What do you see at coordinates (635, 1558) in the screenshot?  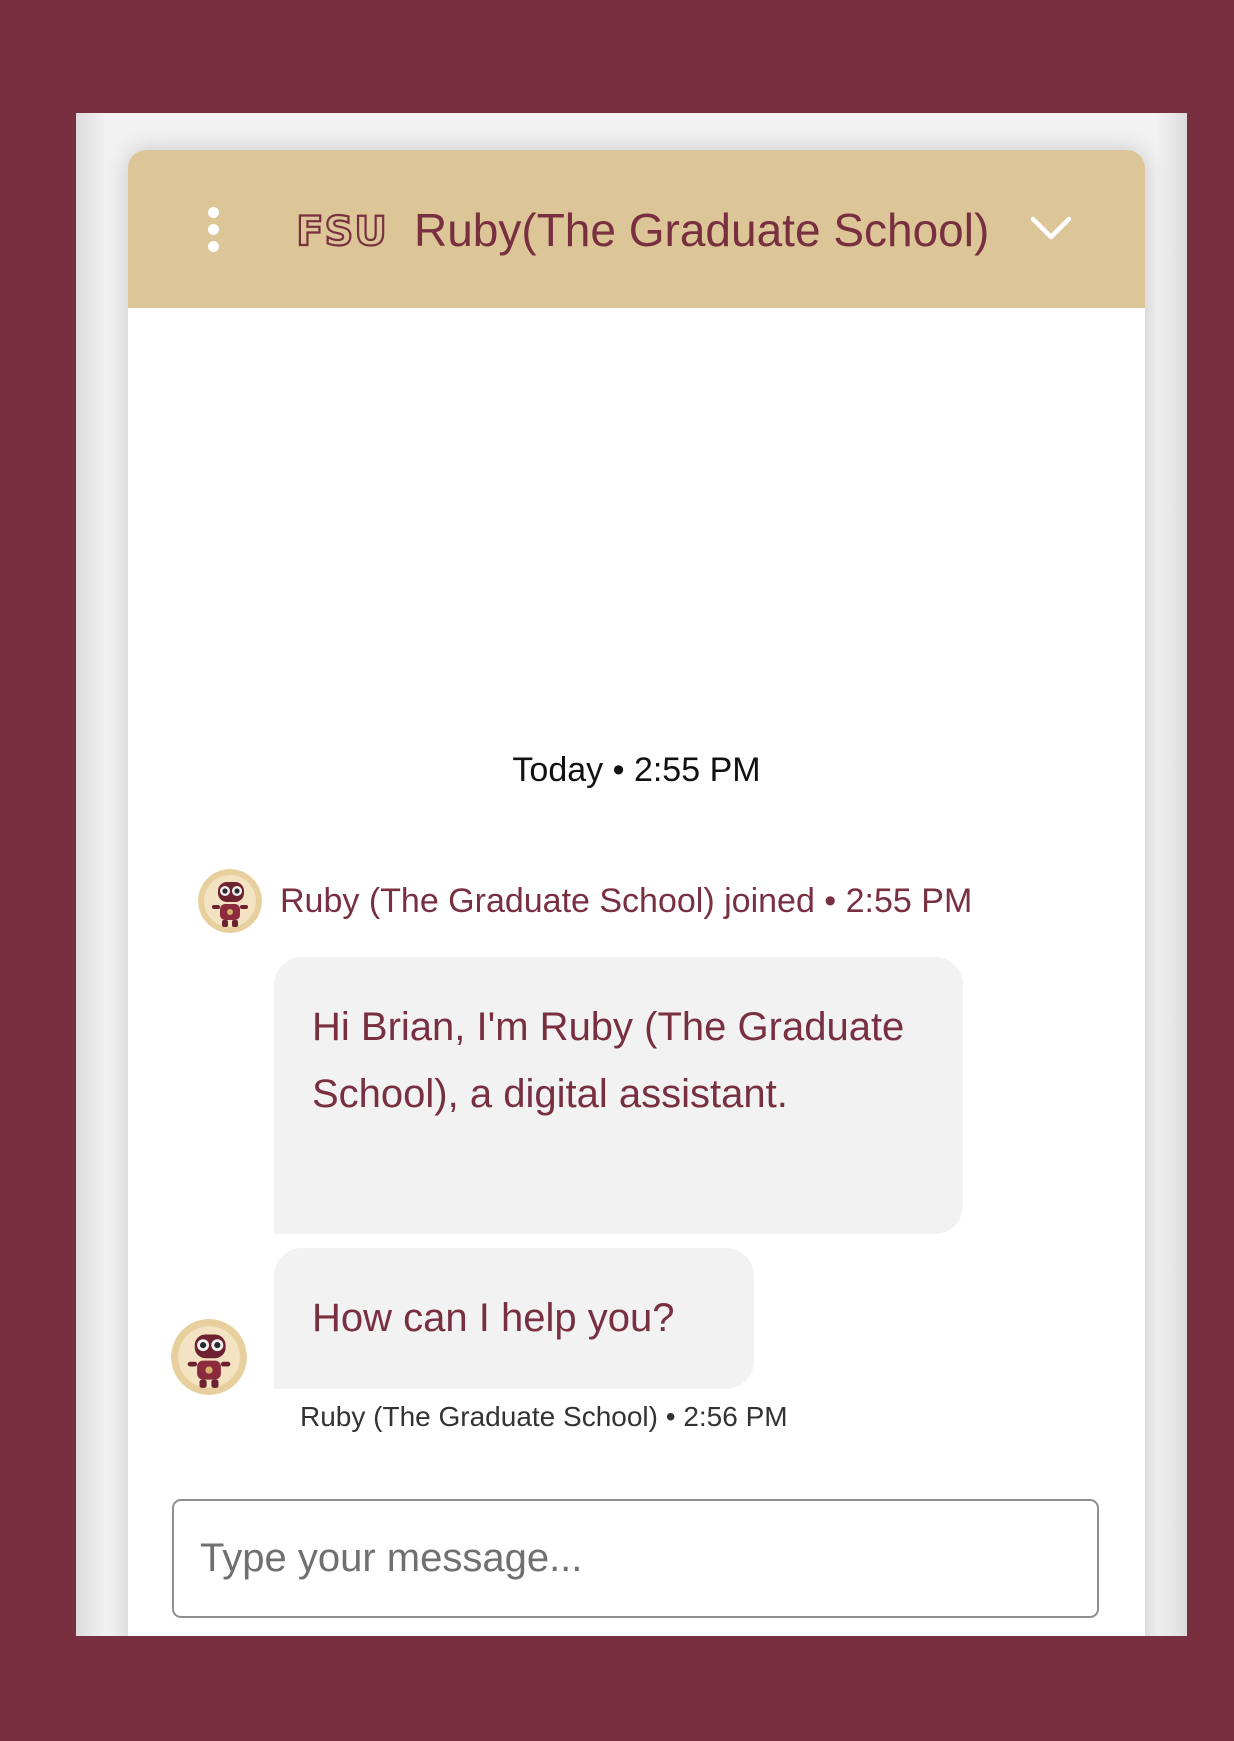 I see `message-input` at bounding box center [635, 1558].